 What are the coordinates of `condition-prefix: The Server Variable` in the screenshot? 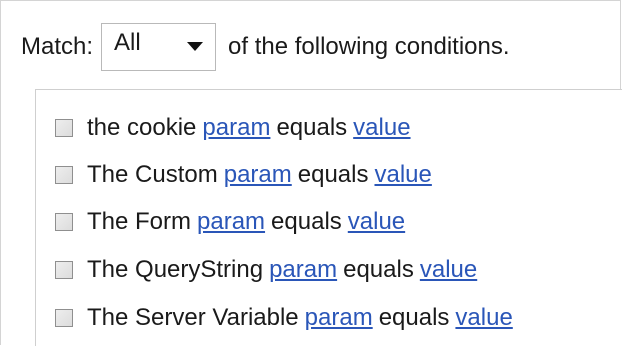 It's located at (193, 317).